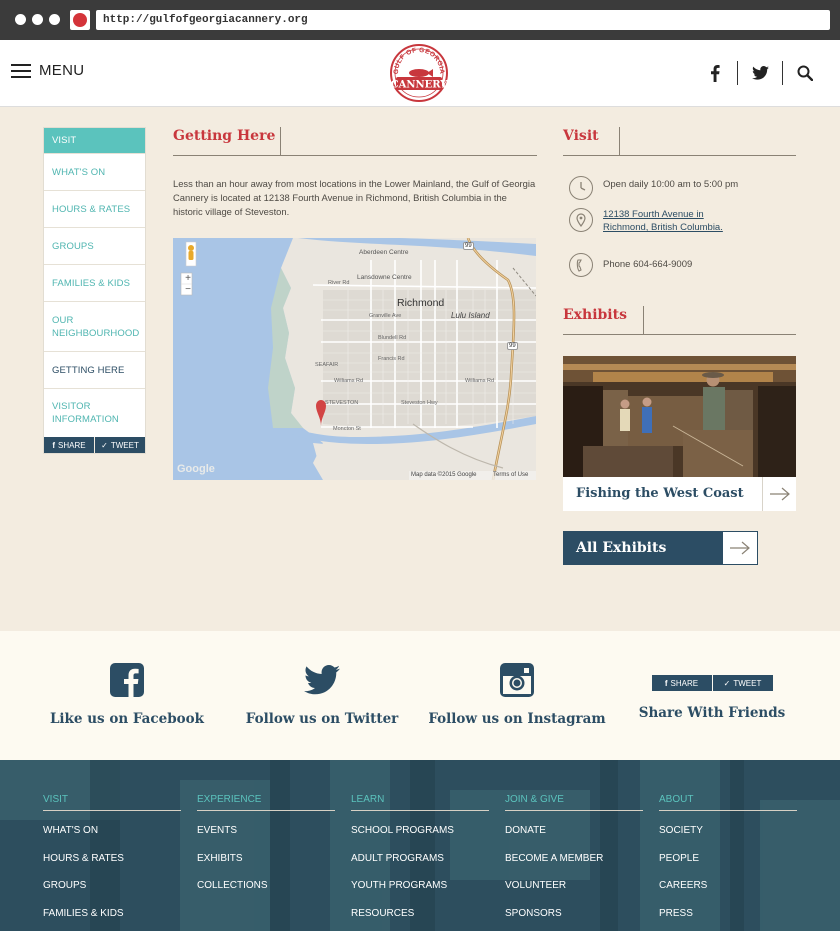  I want to click on map-attribution: Map data ©2015 Google, so click(444, 475).